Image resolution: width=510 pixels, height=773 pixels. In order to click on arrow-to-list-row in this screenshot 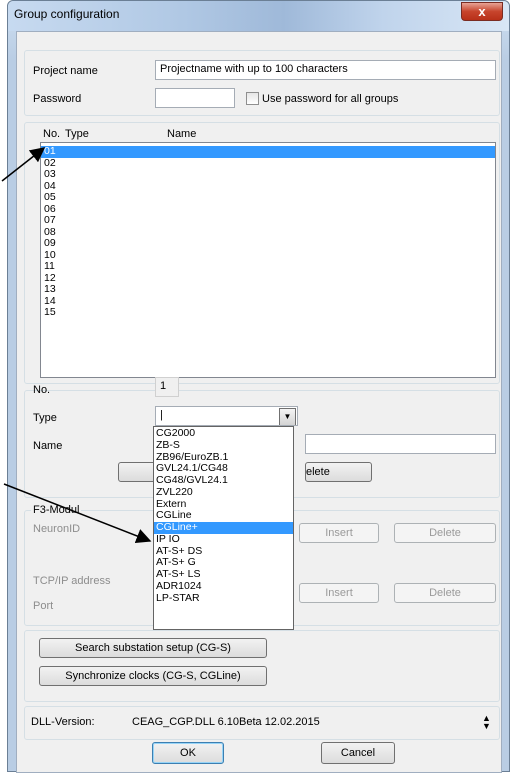, I will do `click(23, 164)`.